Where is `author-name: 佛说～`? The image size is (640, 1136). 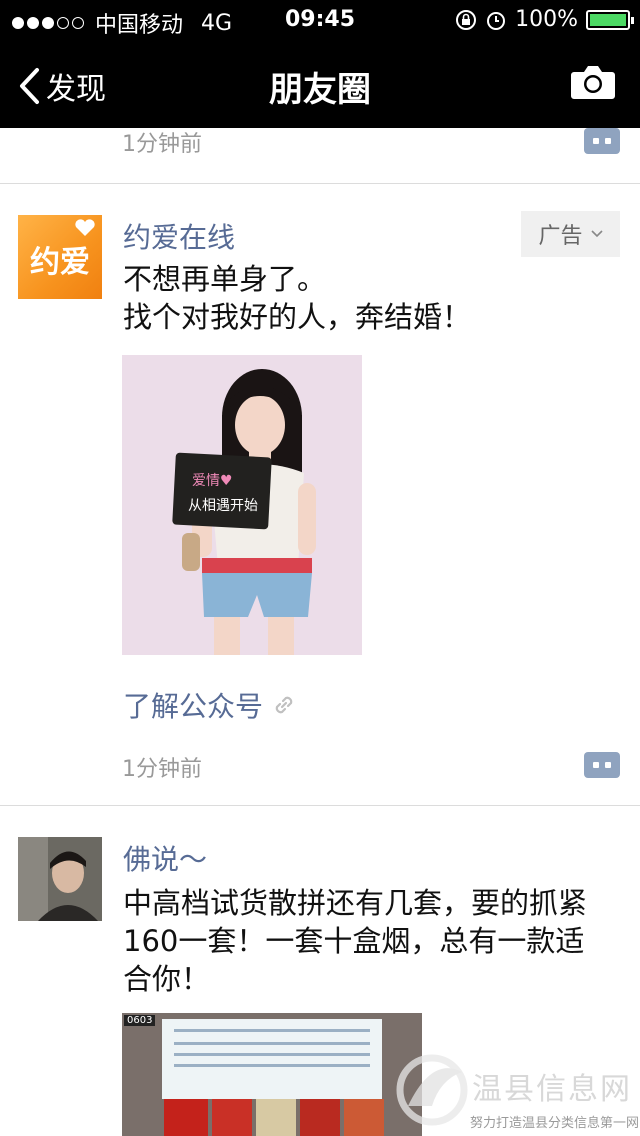 author-name: 佛说～ is located at coordinates (165, 858).